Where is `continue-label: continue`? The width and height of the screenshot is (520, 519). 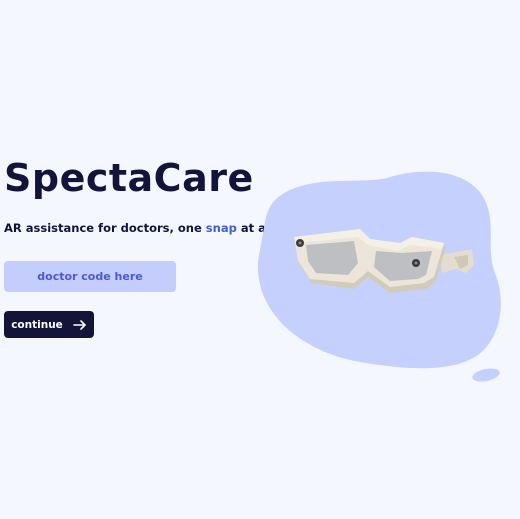 continue-label: continue is located at coordinates (37, 324).